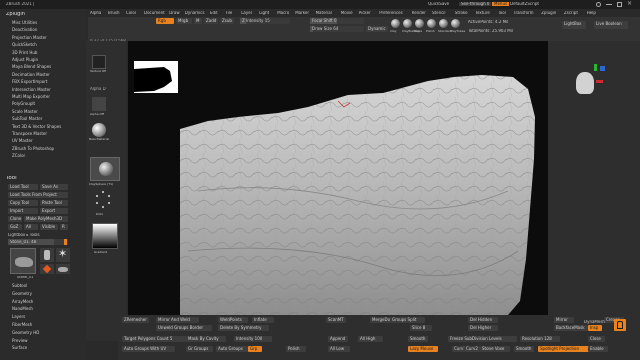  Describe the element at coordinates (265, 21) in the screenshot. I see `z-intensity-slider: Z Intensity 15` at that location.